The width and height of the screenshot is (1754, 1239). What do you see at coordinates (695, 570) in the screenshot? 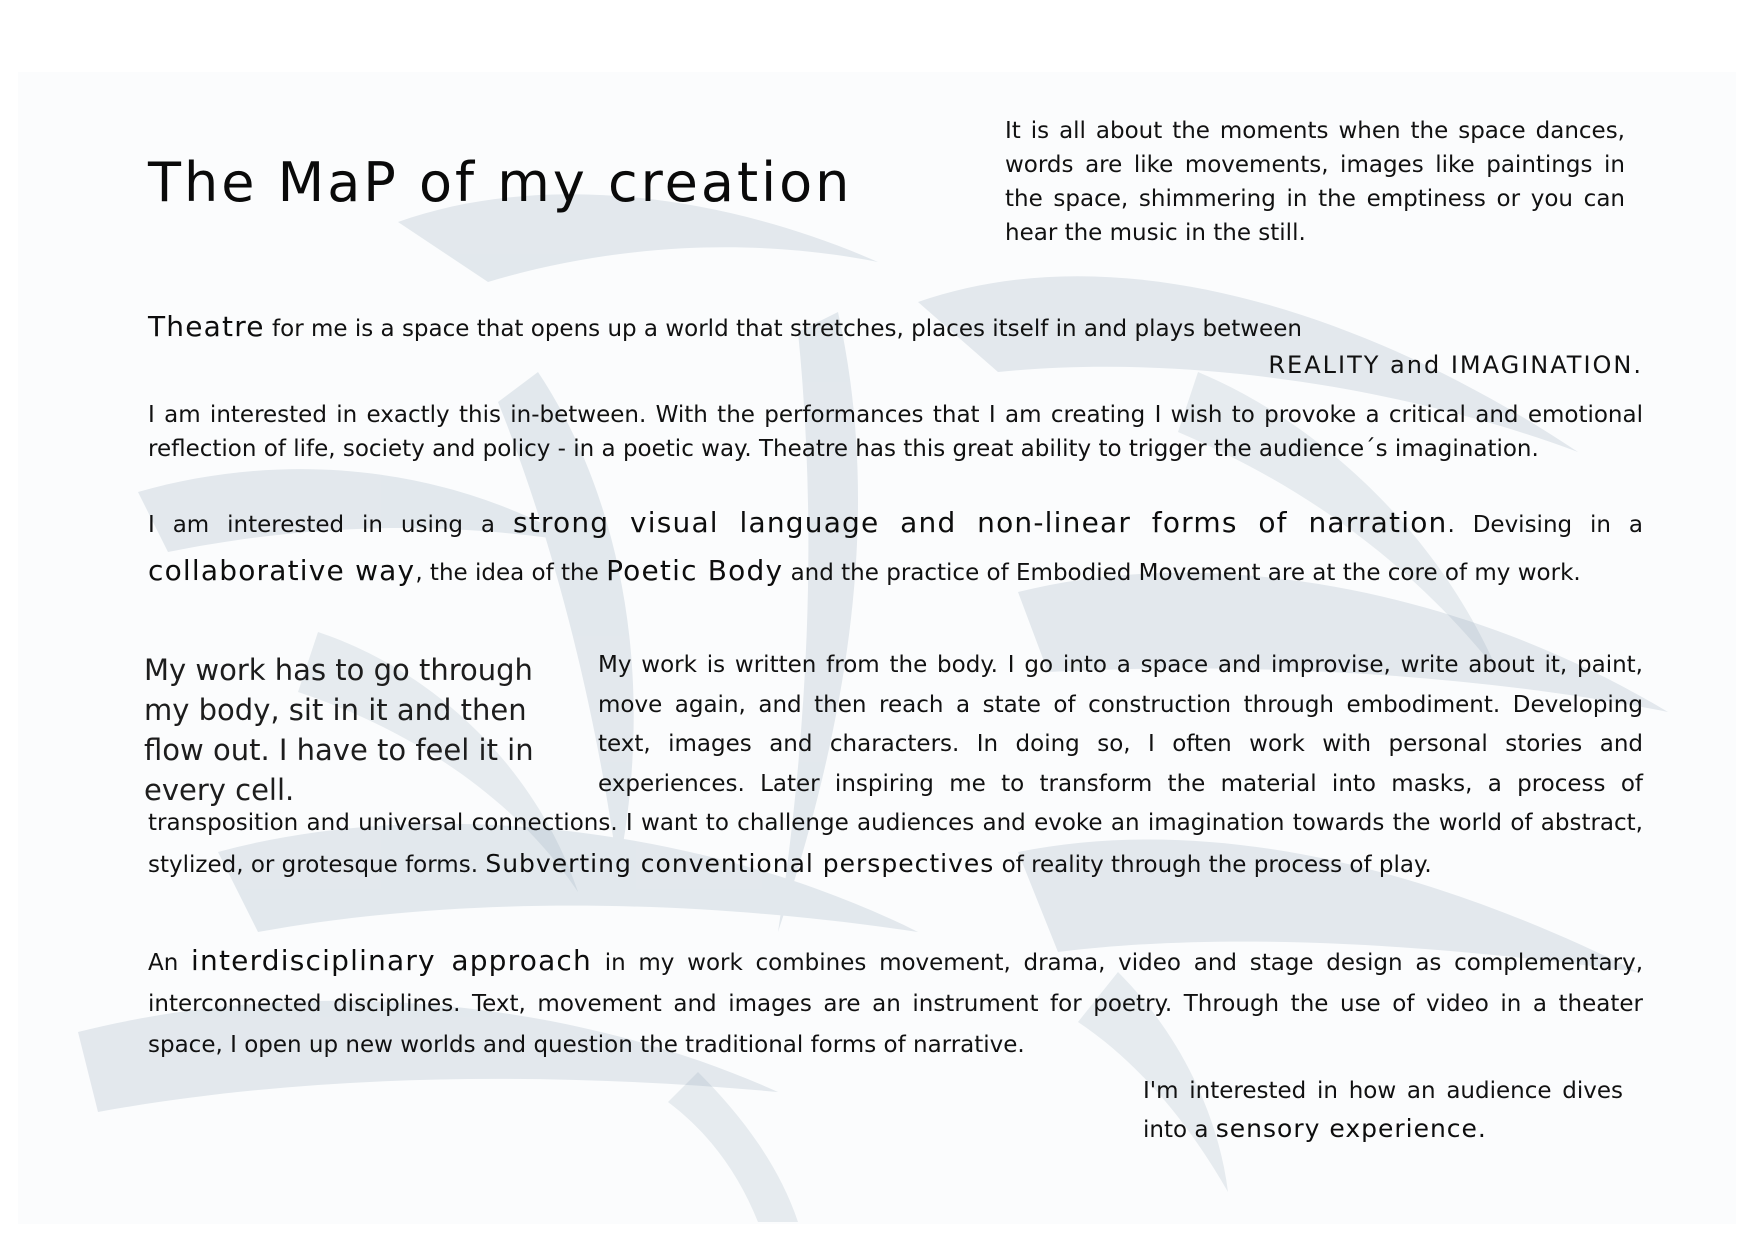
I see `visual-emphasis-3: Poetic Body` at bounding box center [695, 570].